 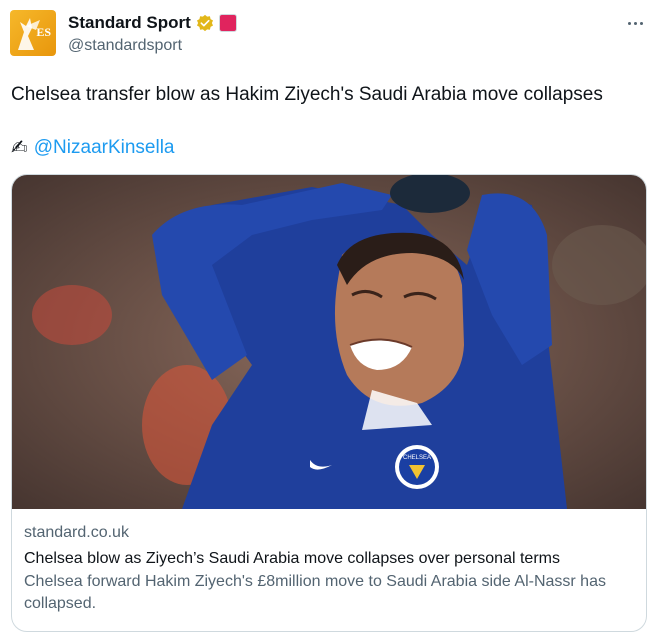 What do you see at coordinates (635, 23) in the screenshot?
I see `more-options-icon` at bounding box center [635, 23].